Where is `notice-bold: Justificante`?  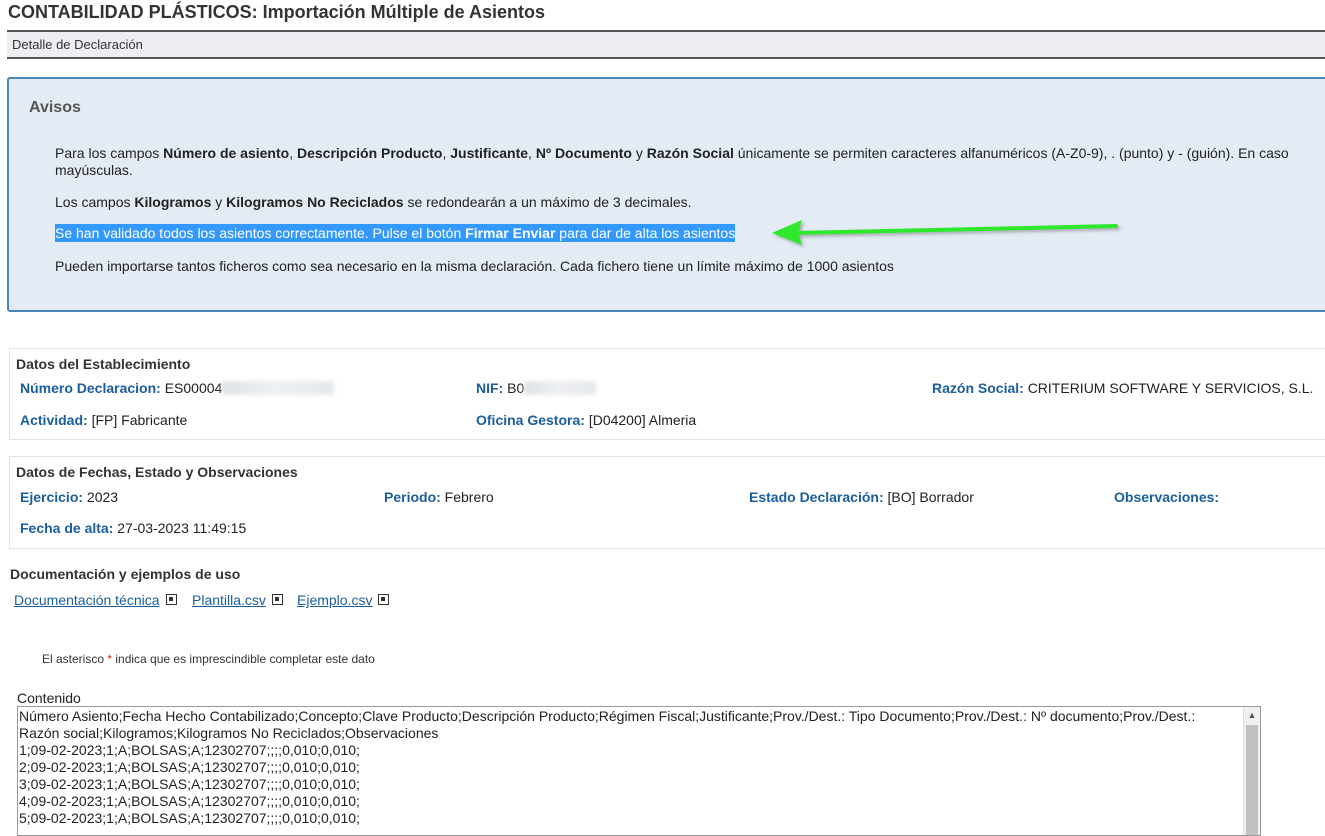 notice-bold: Justificante is located at coordinates (489, 153).